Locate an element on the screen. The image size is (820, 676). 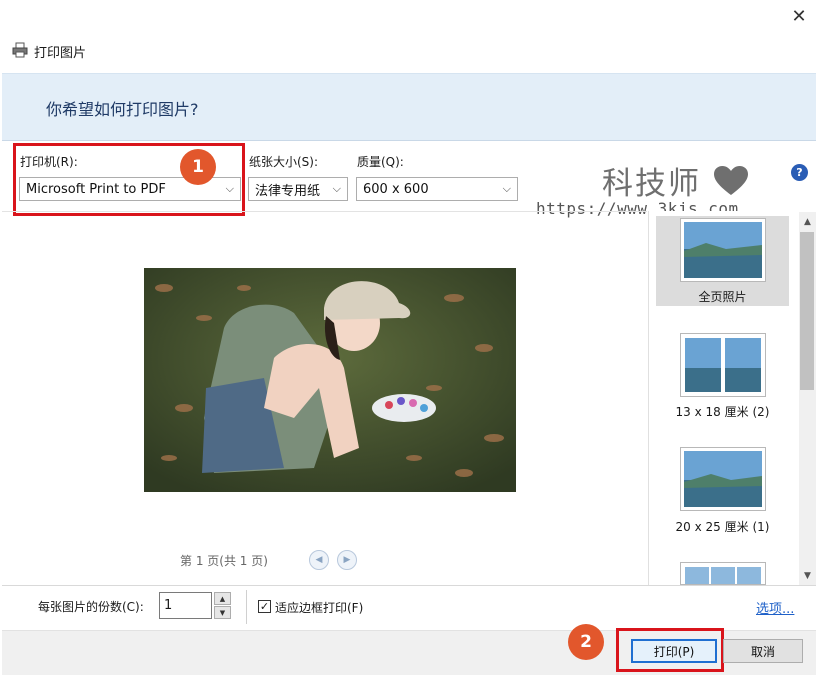
layout-label: 全页照片 is located at coordinates (722, 297).